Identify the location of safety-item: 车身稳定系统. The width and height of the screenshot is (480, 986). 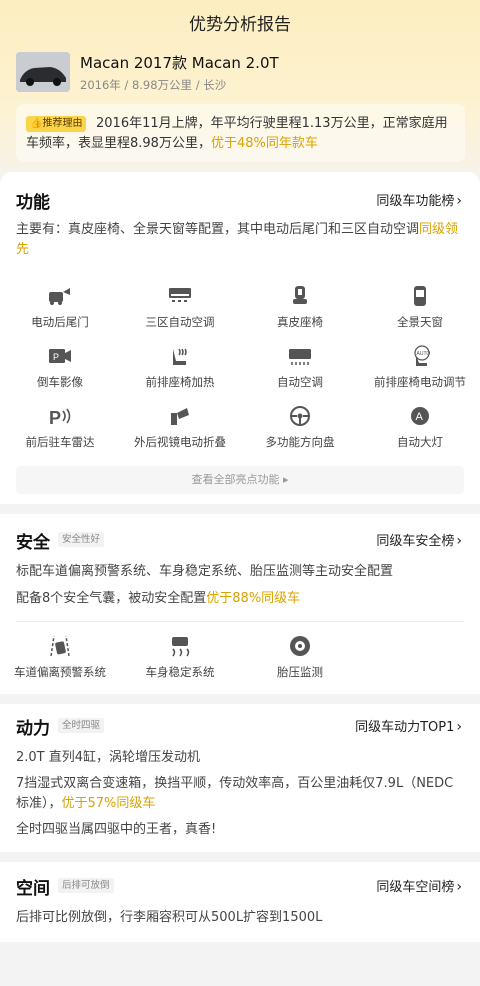
(180, 657).